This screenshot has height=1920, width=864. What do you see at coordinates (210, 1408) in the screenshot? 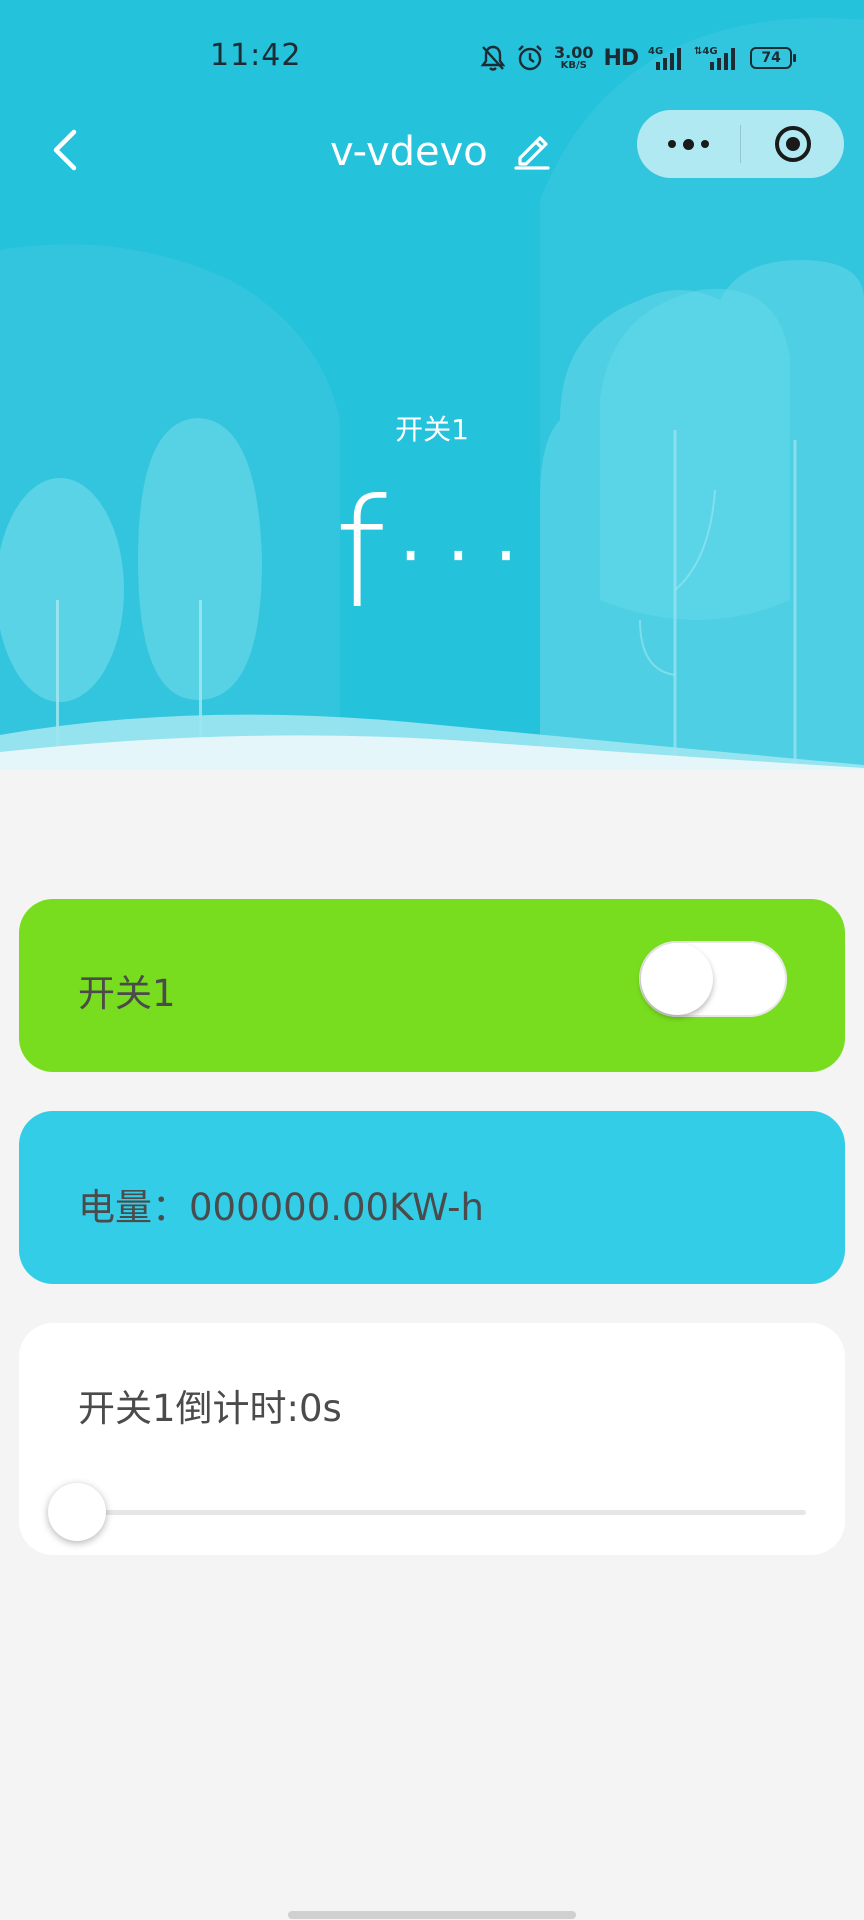
I see `countdown-label: 开关1倒计时:0s` at bounding box center [210, 1408].